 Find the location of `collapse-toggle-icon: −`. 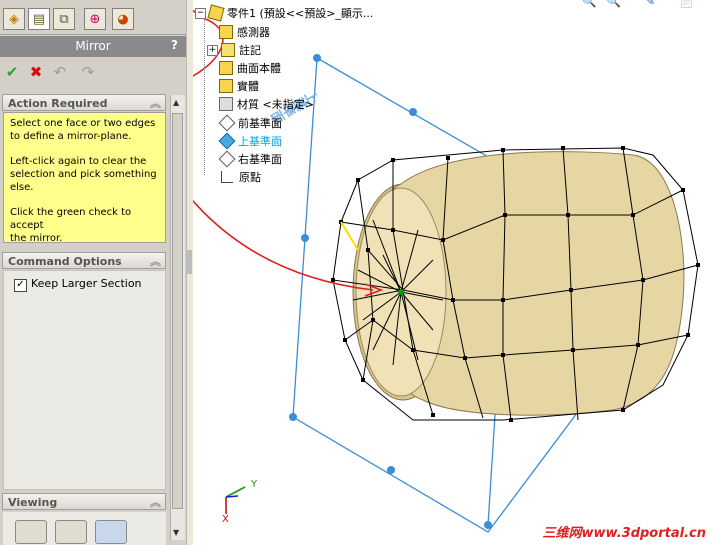

collapse-toggle-icon: − is located at coordinates (200, 13).